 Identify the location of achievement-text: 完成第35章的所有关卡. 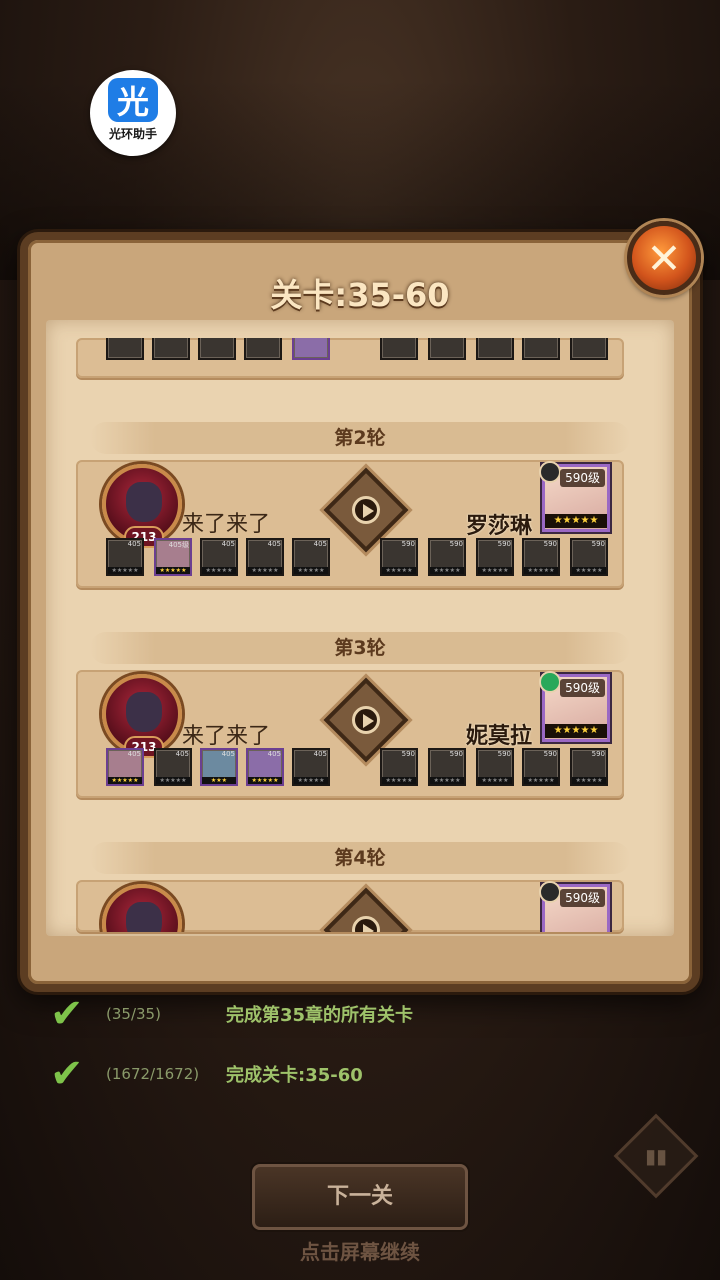
(320, 1015).